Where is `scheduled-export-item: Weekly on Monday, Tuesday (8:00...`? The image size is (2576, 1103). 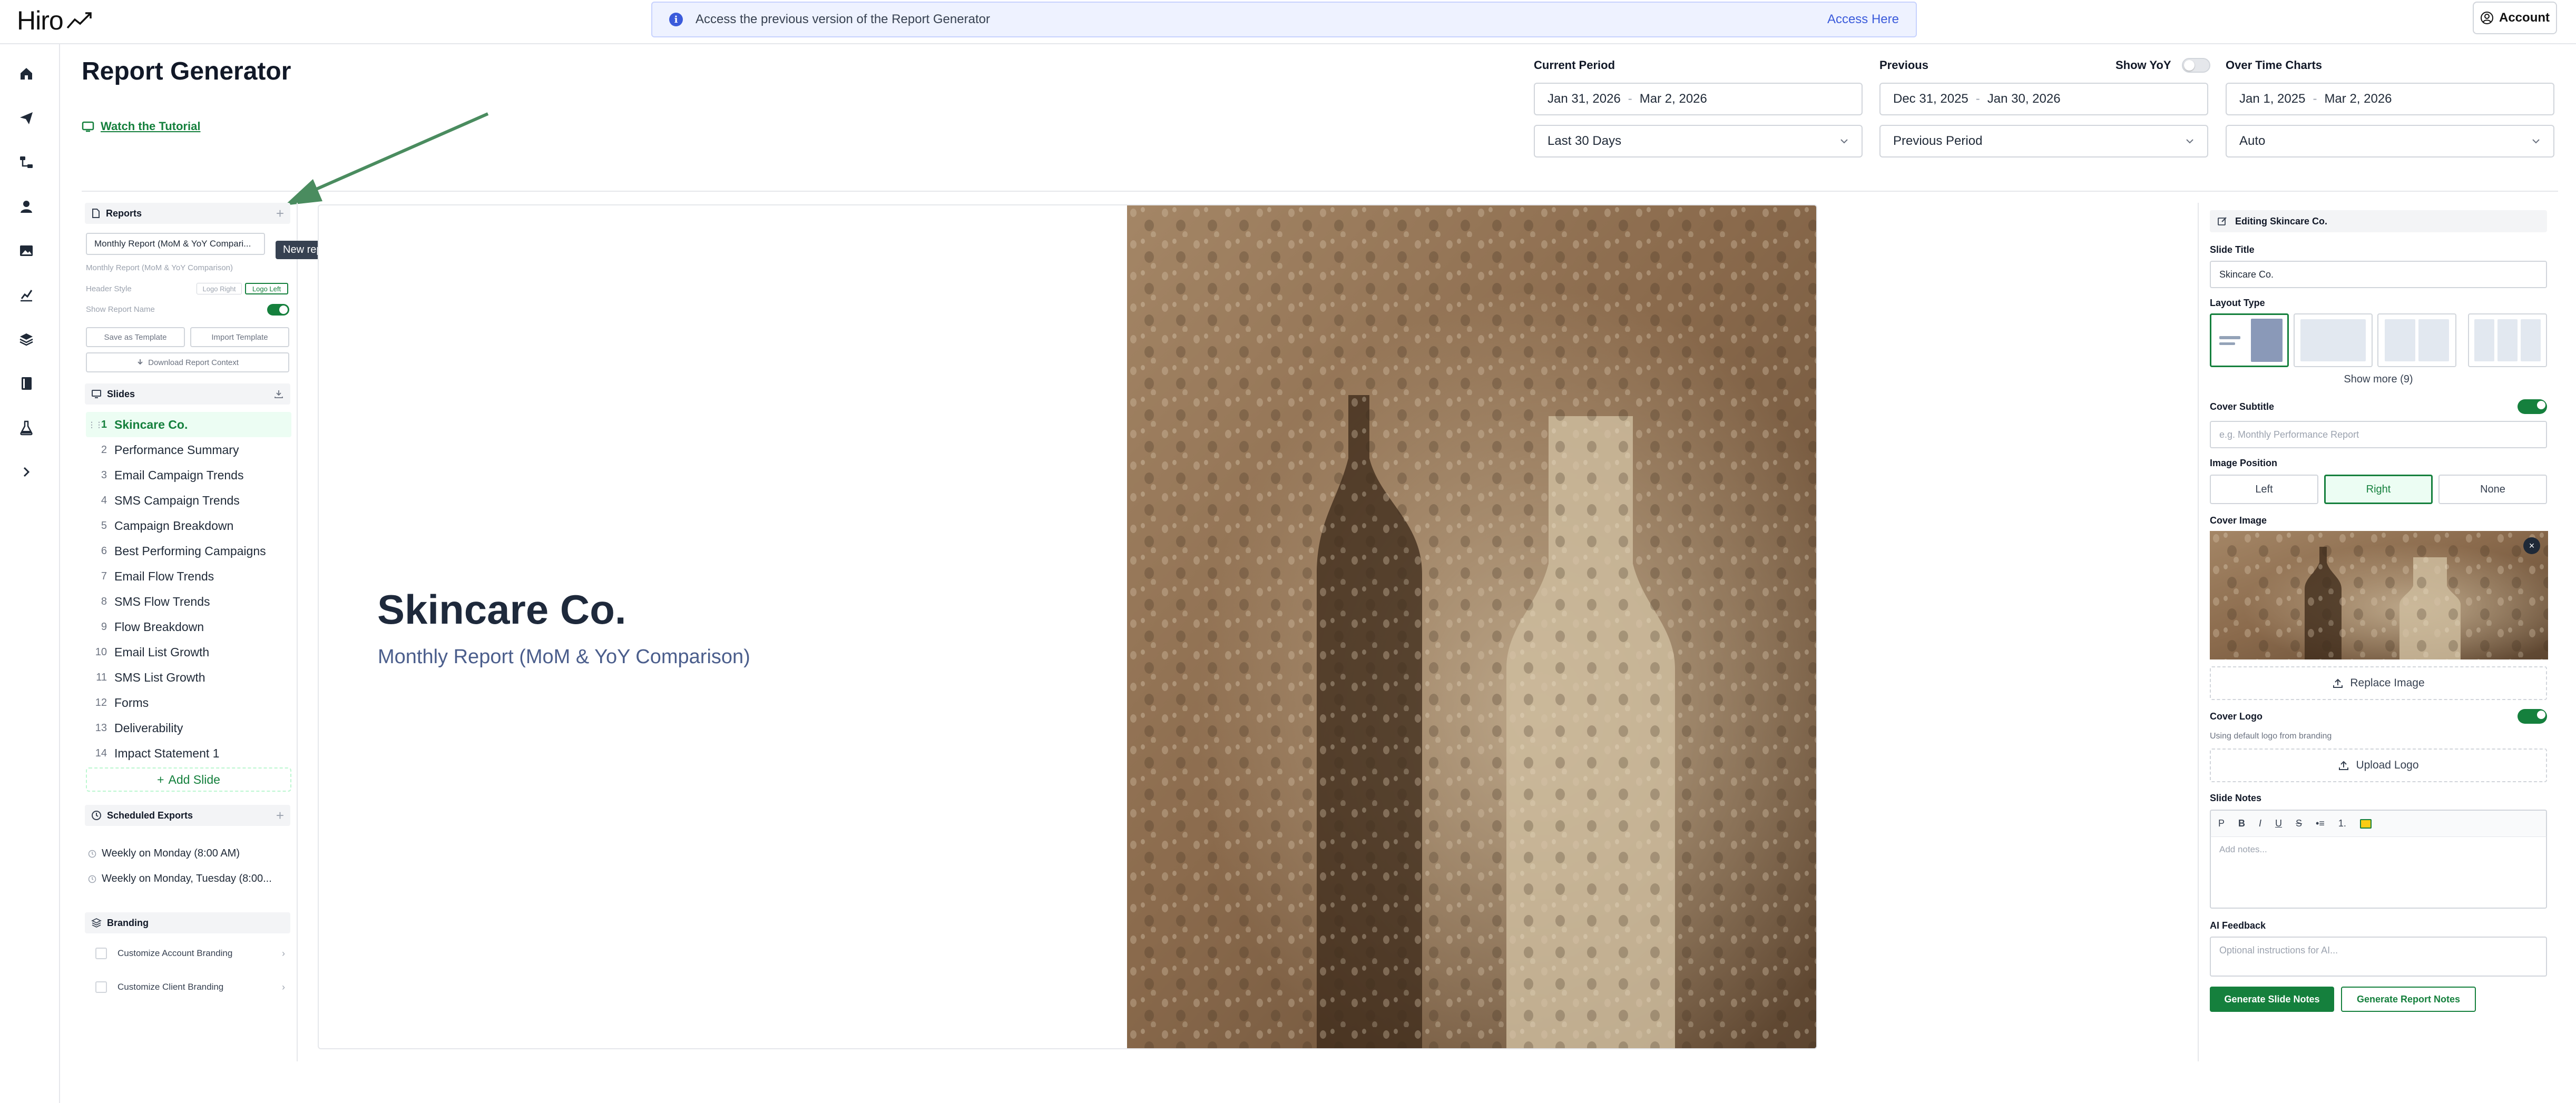
scheduled-export-item: Weekly on Monday, Tuesday (8:00... is located at coordinates (180, 879).